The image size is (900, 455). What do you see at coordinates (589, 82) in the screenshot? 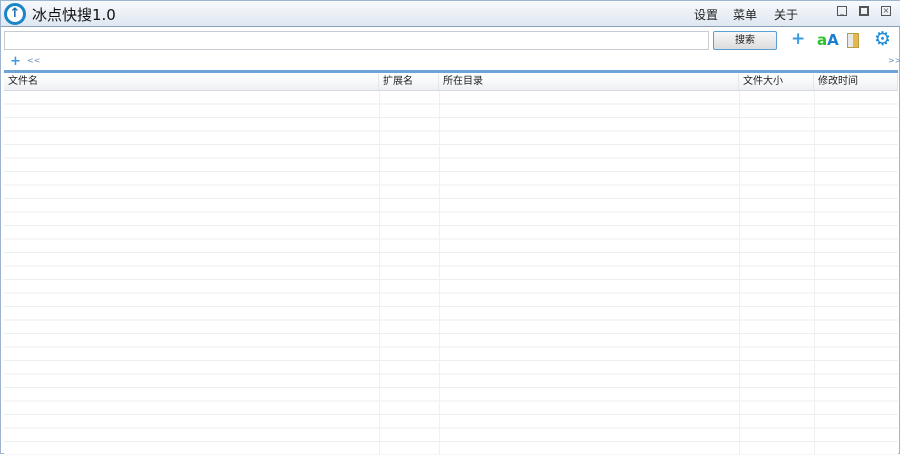
I see `column-directory: 所在目录` at bounding box center [589, 82].